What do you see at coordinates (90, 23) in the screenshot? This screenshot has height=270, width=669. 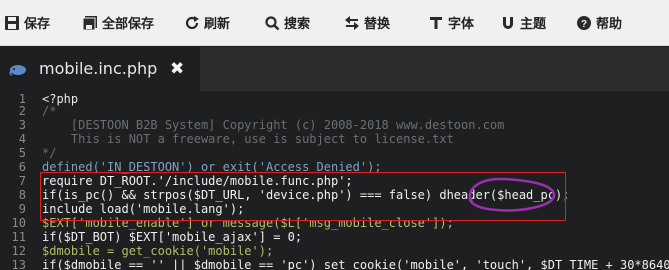 I see `save-all-icon` at bounding box center [90, 23].